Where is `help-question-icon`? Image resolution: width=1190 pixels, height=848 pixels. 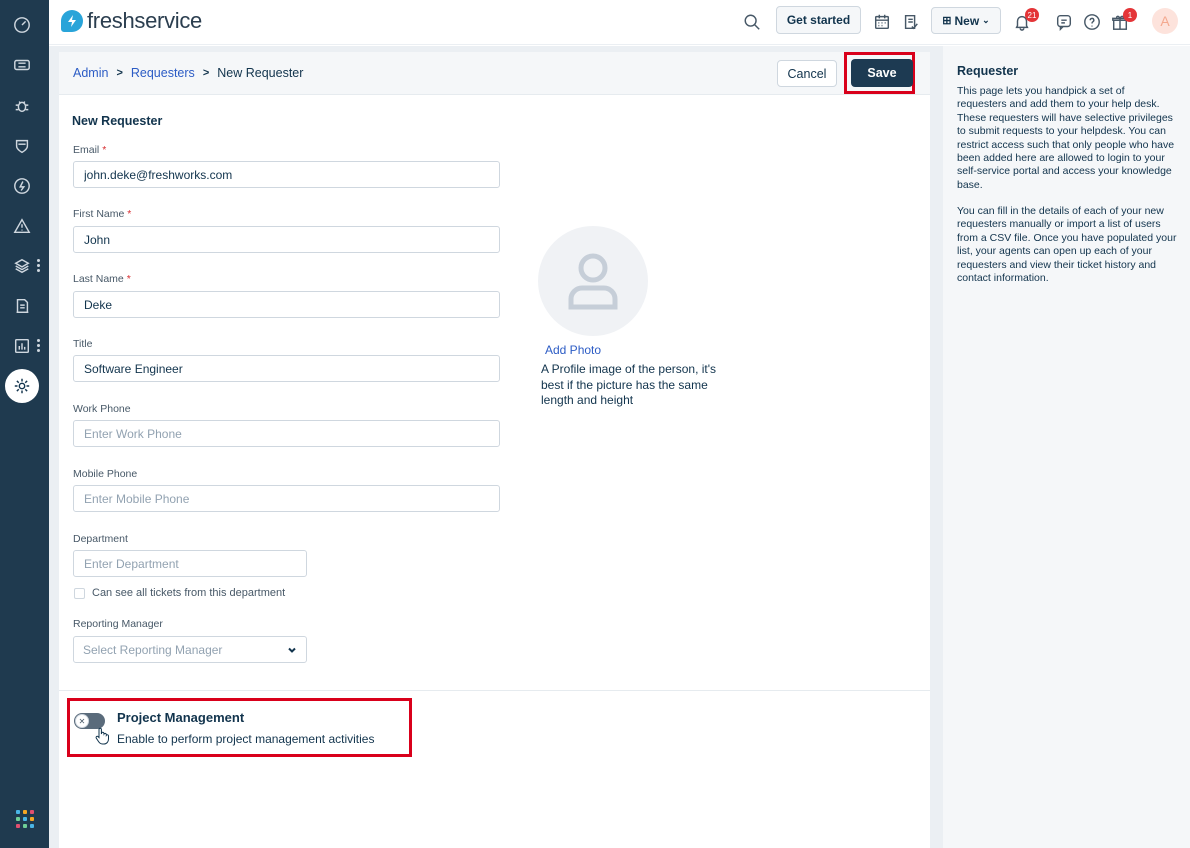 help-question-icon is located at coordinates (1092, 22).